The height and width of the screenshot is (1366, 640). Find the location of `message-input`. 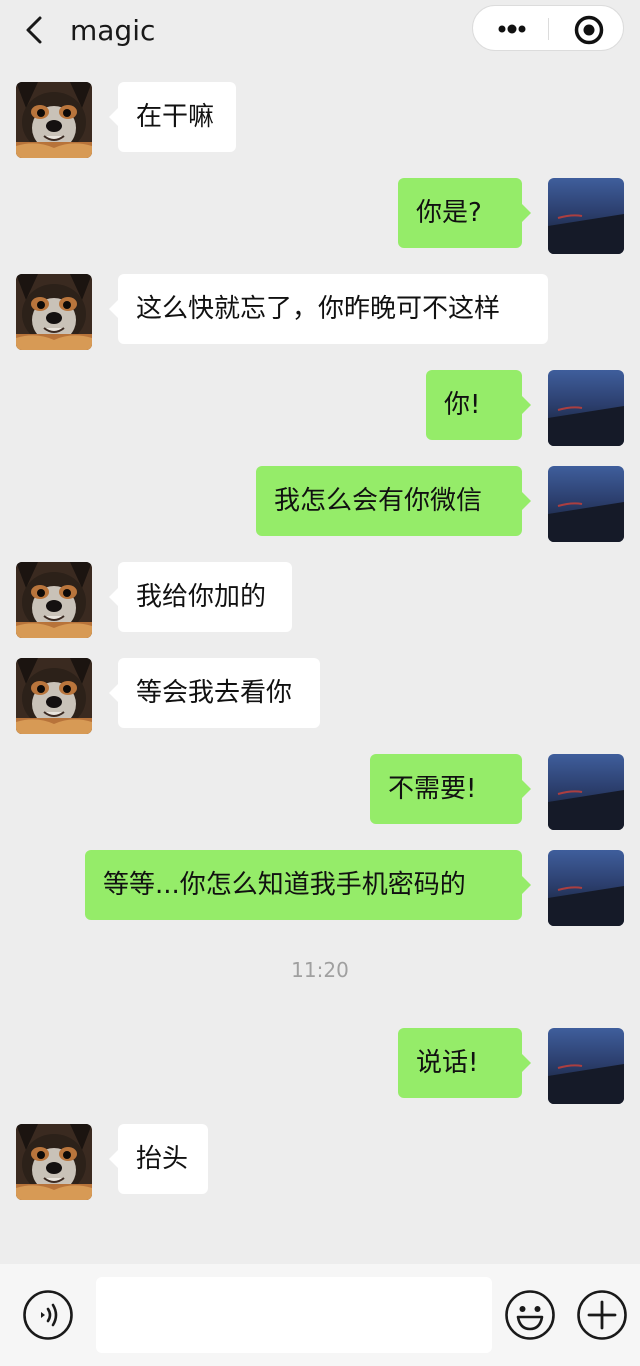

message-input is located at coordinates (294, 1315).